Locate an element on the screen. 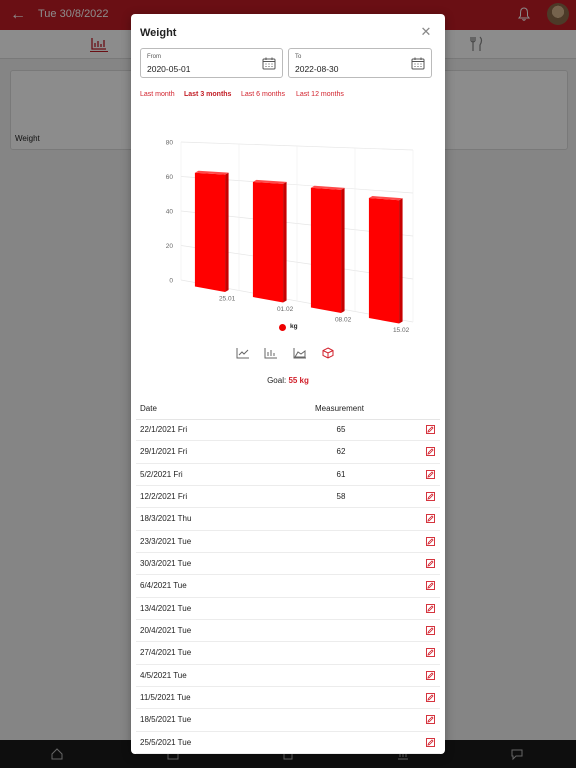 This screenshot has height=768, width=576. table-row: 29/1/2021 Fri 62 is located at coordinates (288, 452).